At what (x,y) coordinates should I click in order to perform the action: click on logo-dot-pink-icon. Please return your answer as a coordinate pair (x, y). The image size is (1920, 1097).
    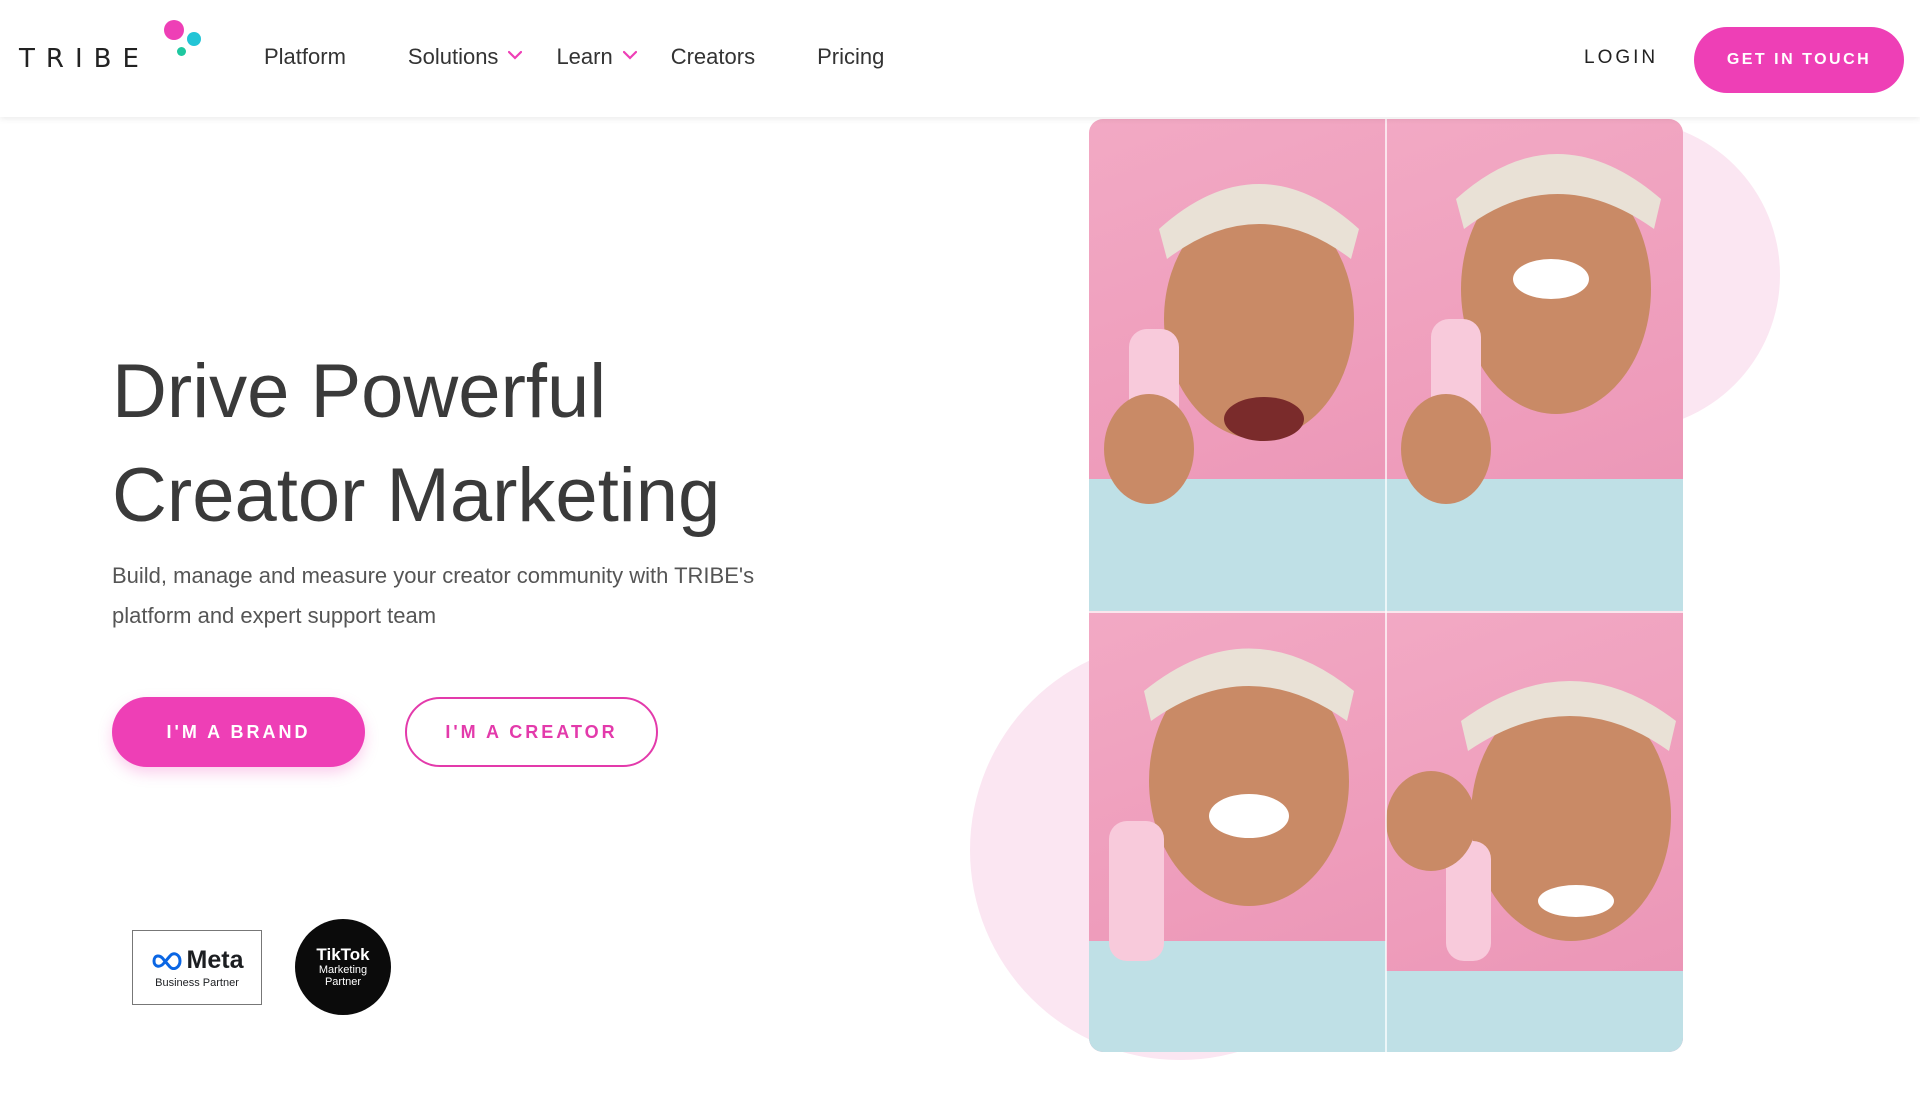
    Looking at the image, I should click on (174, 30).